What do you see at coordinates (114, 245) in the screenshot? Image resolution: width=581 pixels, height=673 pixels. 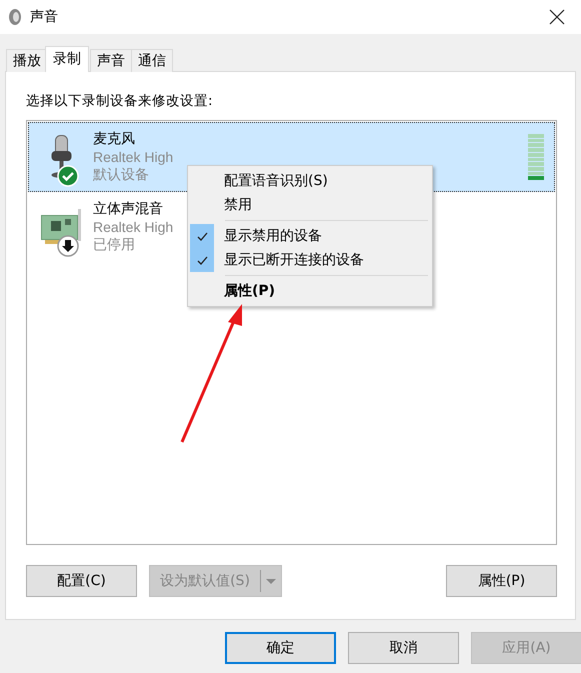 I see `device-status: 已停用` at bounding box center [114, 245].